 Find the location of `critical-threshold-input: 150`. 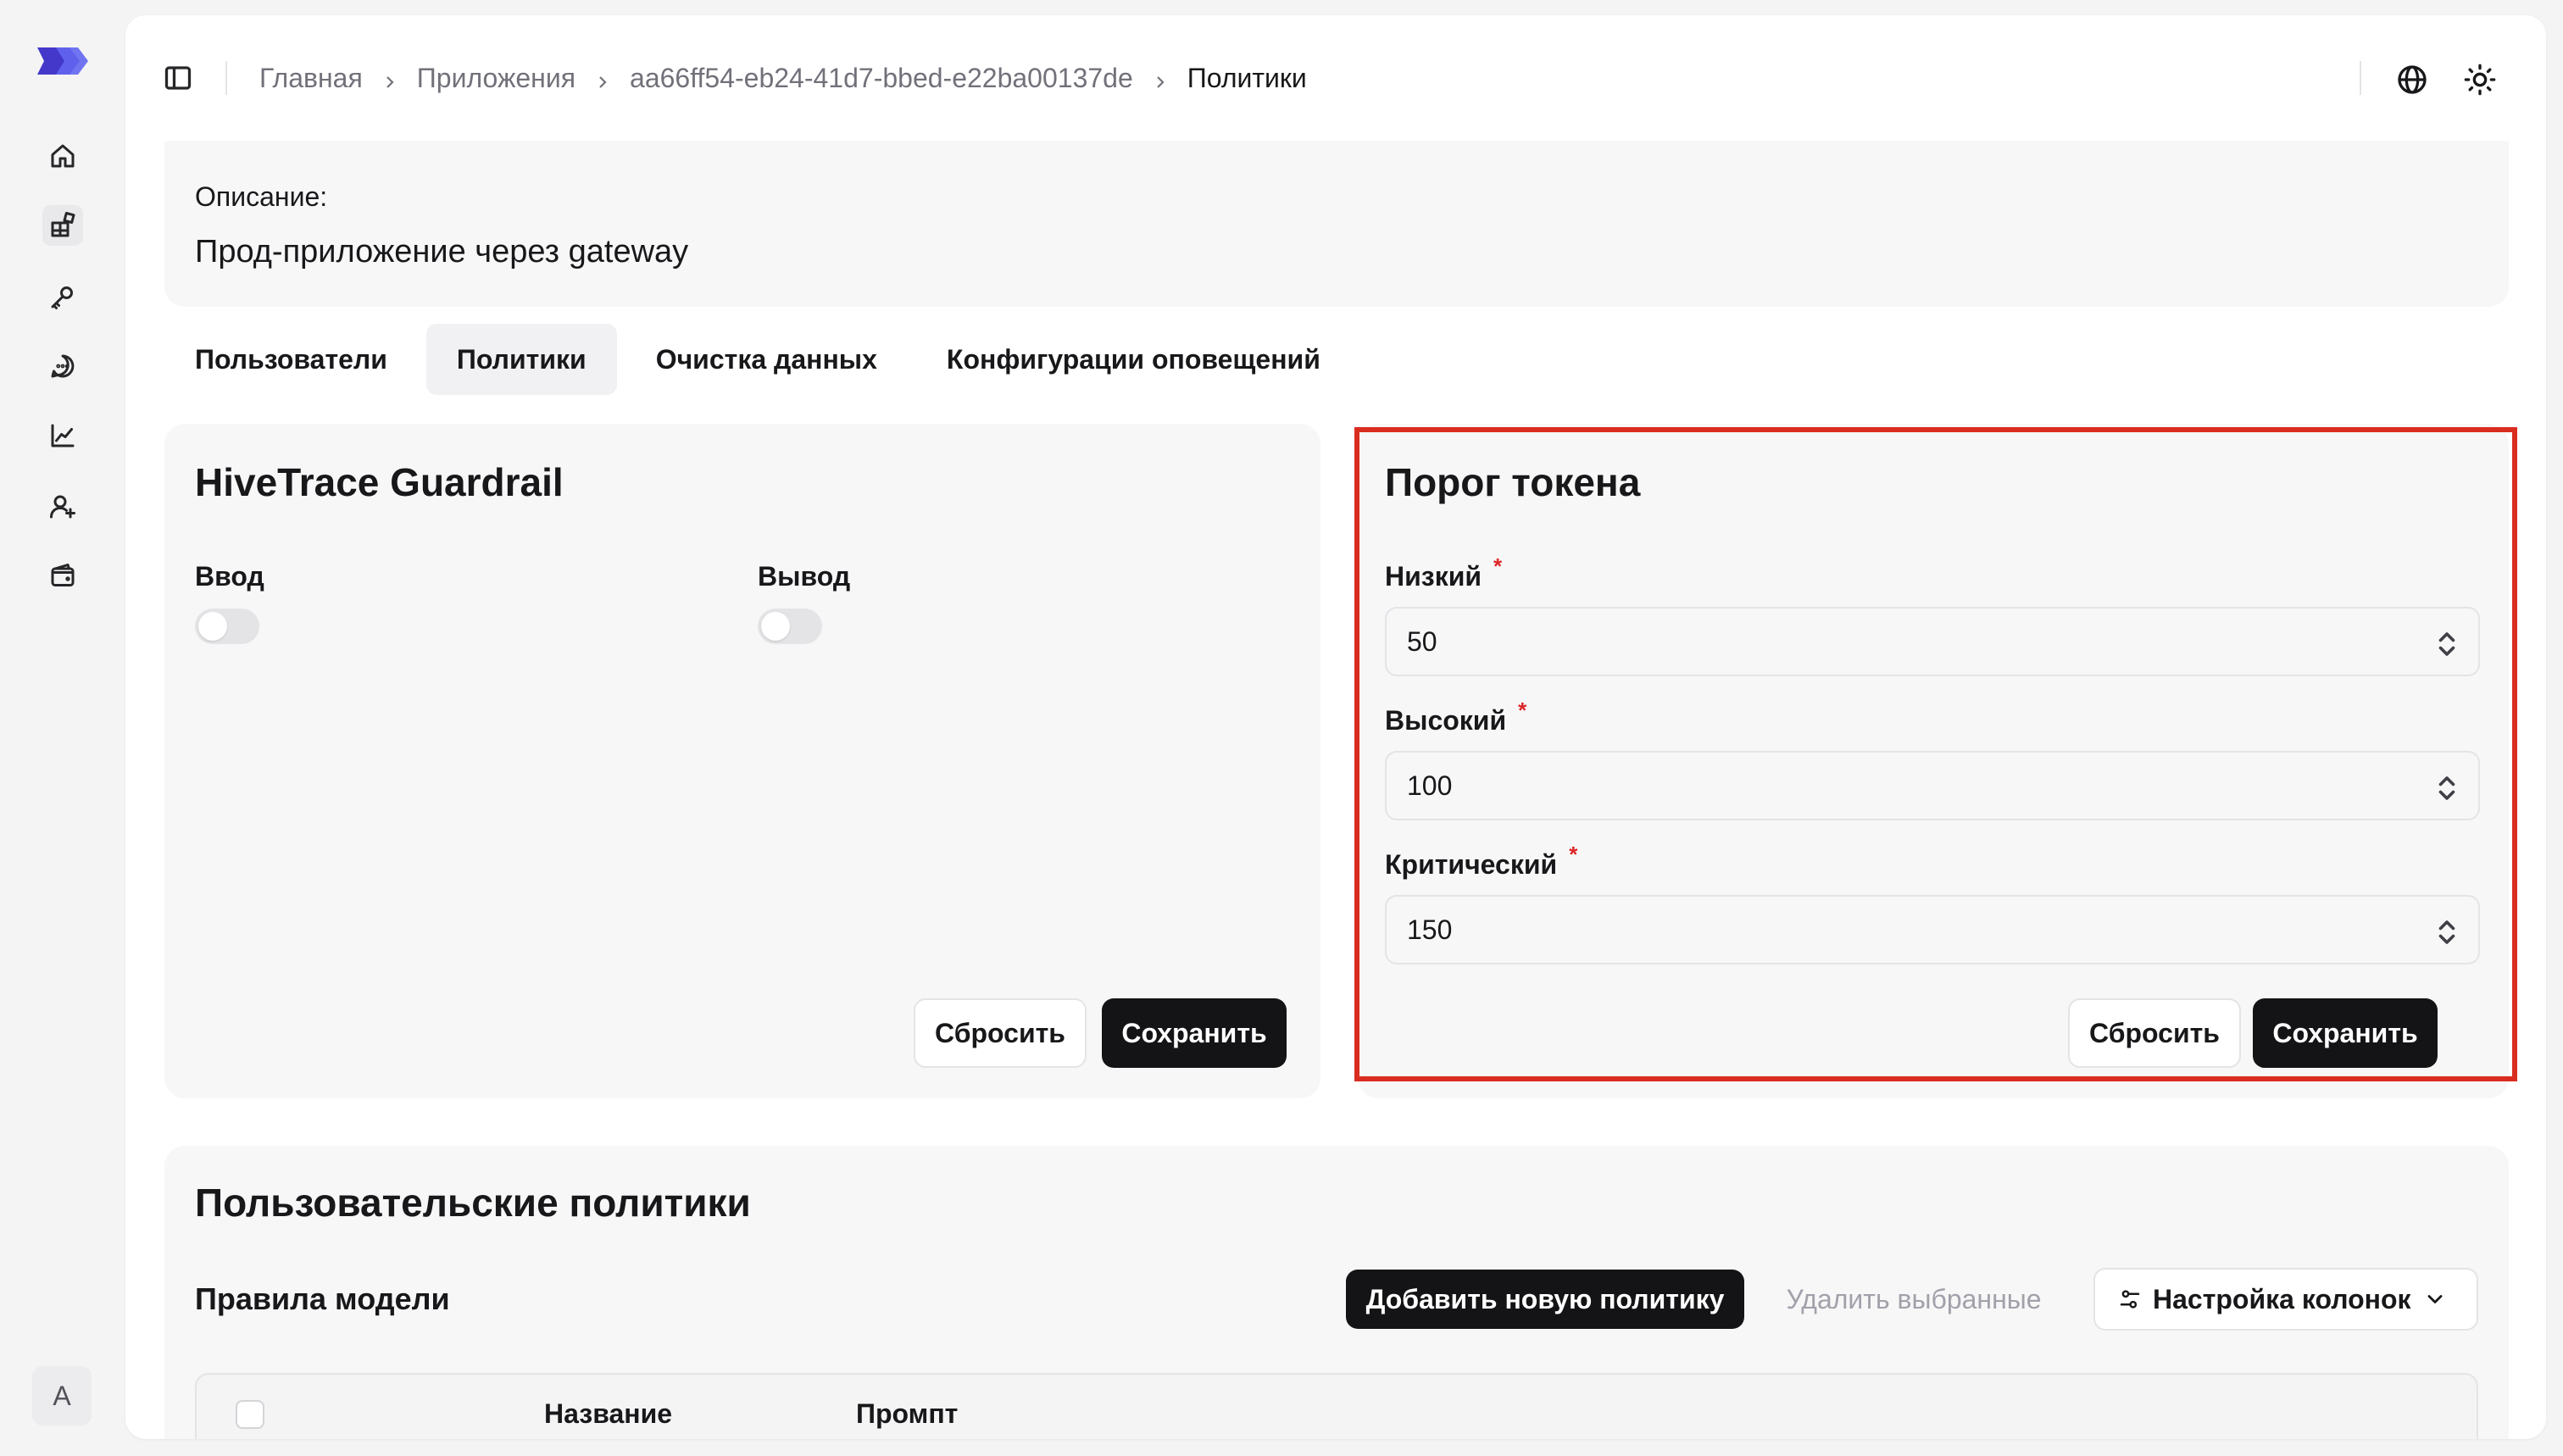

critical-threshold-input: 150 is located at coordinates (1932, 930).